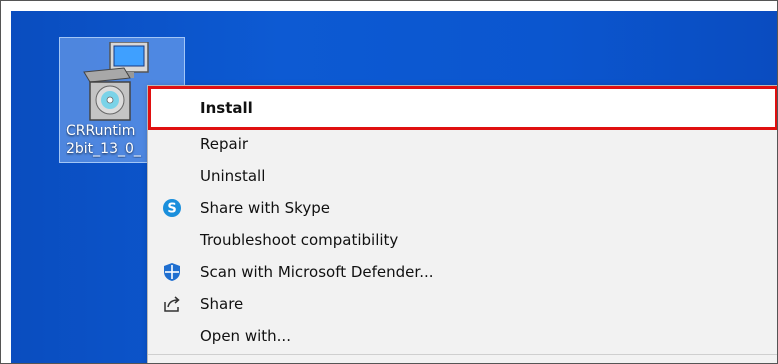  What do you see at coordinates (265, 208) in the screenshot?
I see `menu-item-label: Share with Skype` at bounding box center [265, 208].